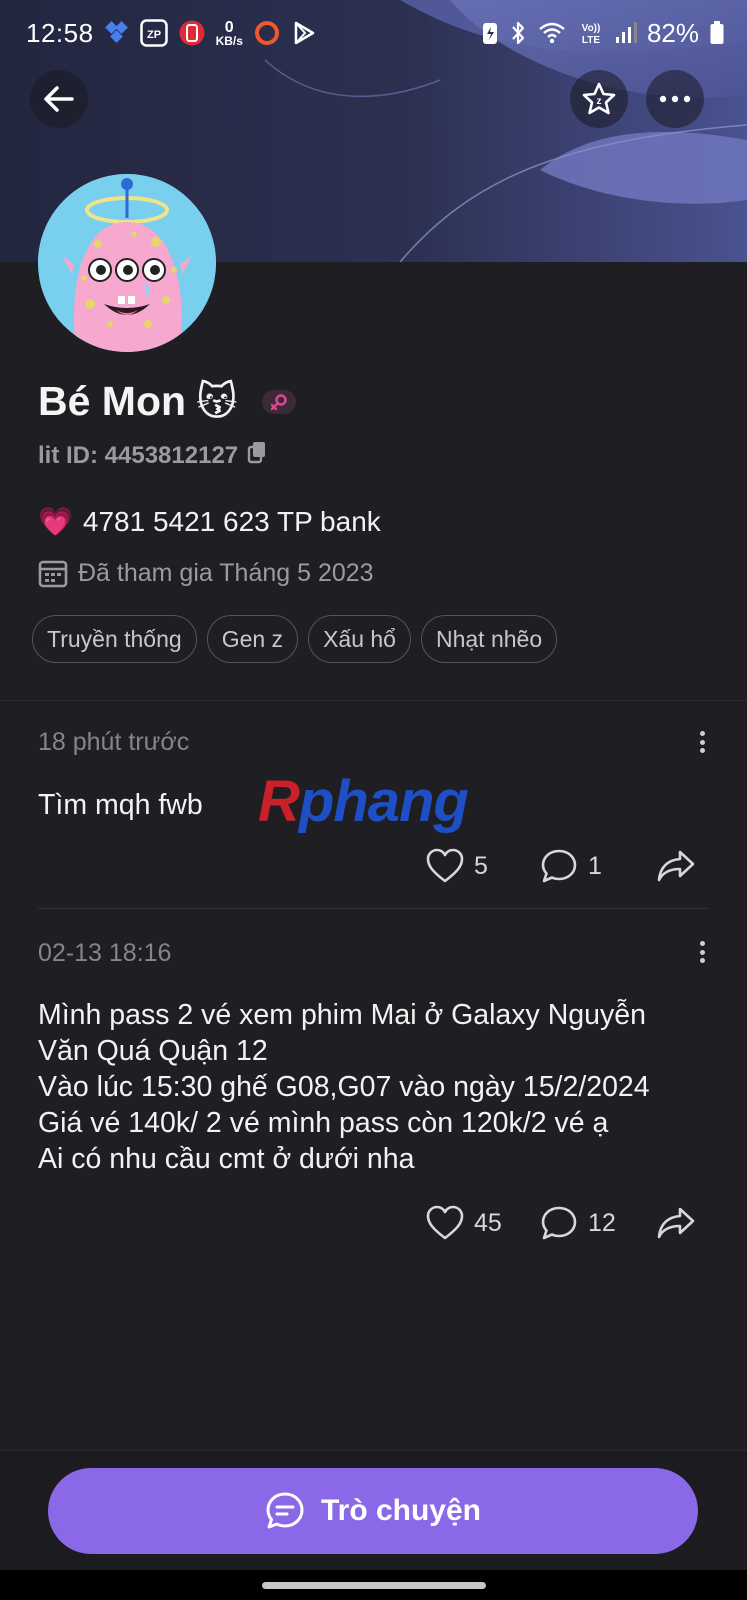 The height and width of the screenshot is (1600, 747). I want to click on watermark-logo: Rphang, so click(363, 801).